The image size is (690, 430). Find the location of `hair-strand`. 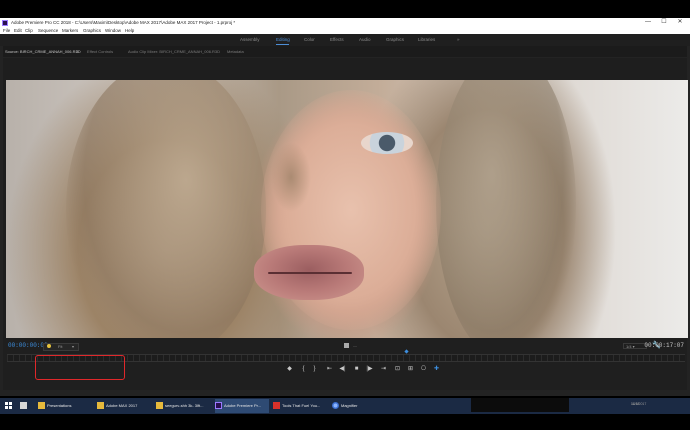

hair-strand is located at coordinates (291, 177).